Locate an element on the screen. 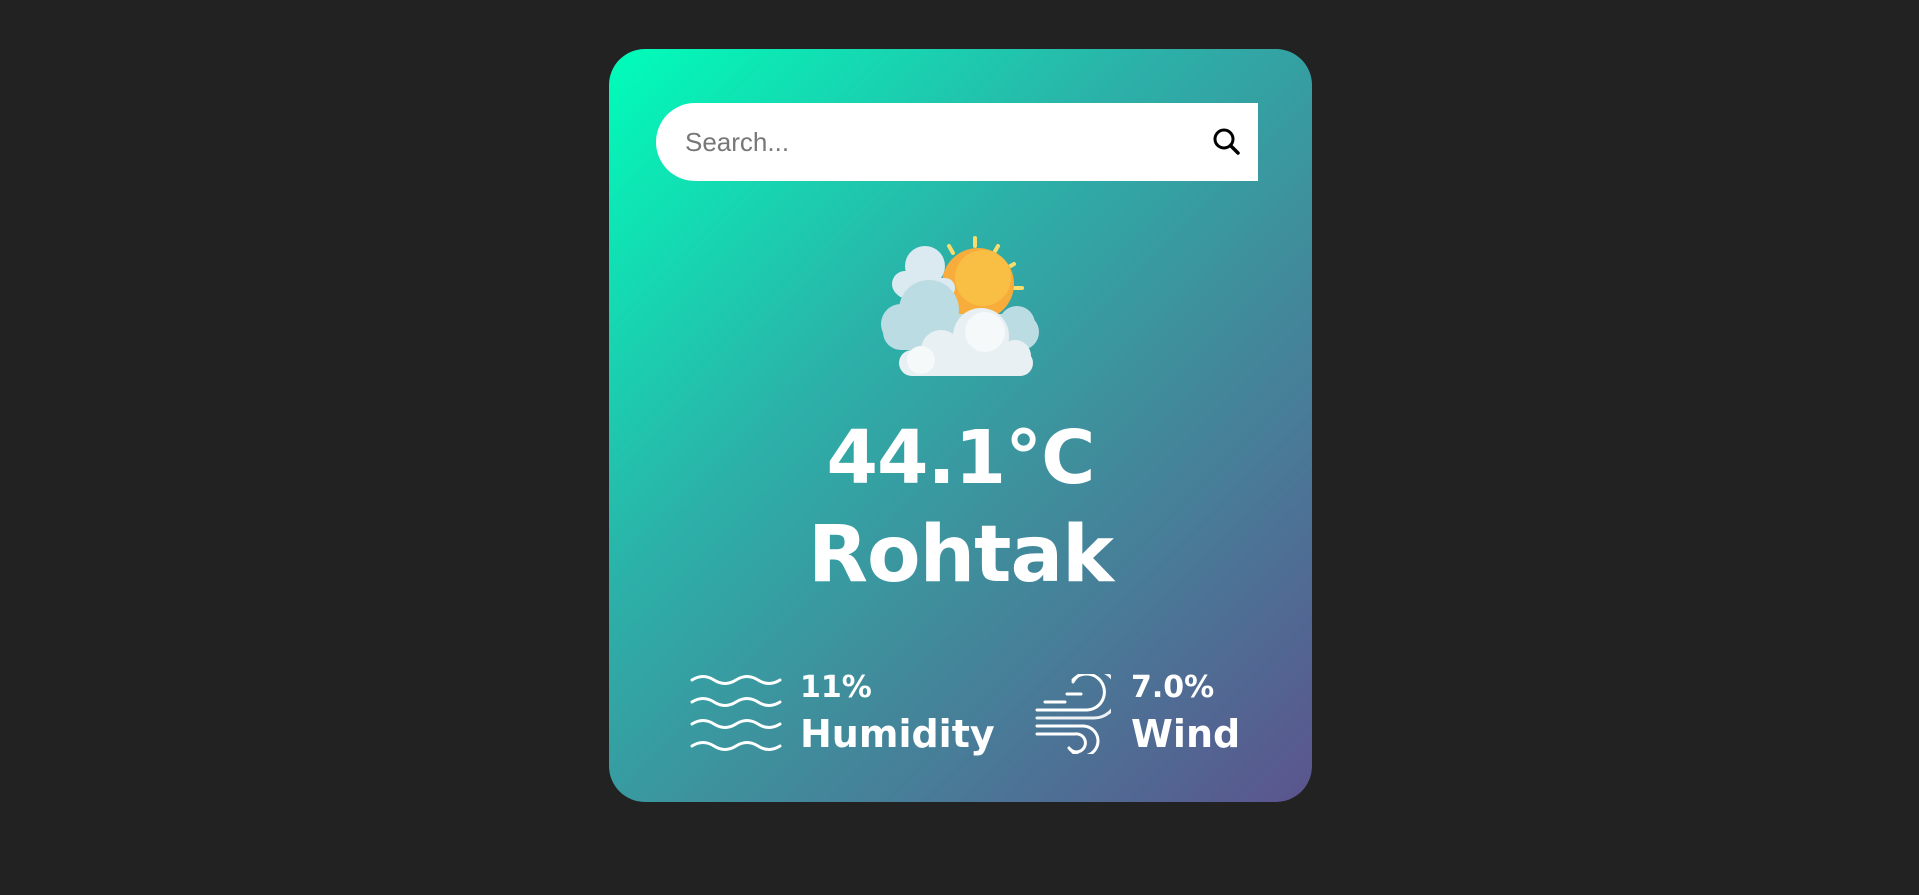 The image size is (1919, 895). search-input is located at coordinates (935, 142).